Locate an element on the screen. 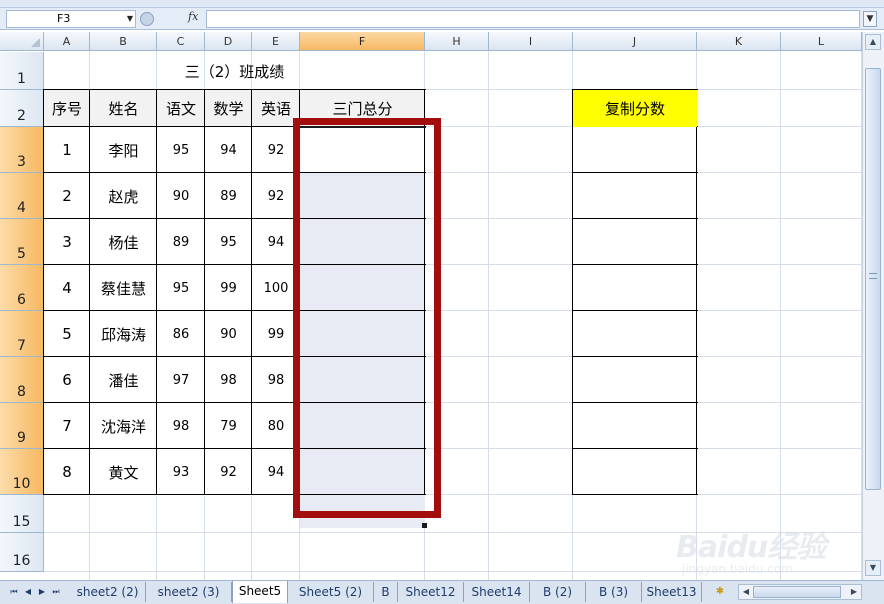 The width and height of the screenshot is (884, 604). next-sheet-icon: ▶ is located at coordinates (42, 592).